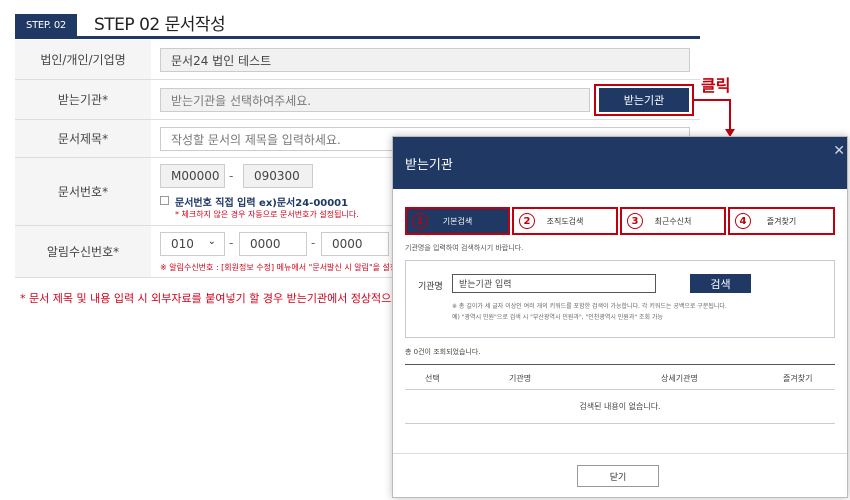 The image size is (850, 500). What do you see at coordinates (432, 378) in the screenshot?
I see `col-select: 선택` at bounding box center [432, 378].